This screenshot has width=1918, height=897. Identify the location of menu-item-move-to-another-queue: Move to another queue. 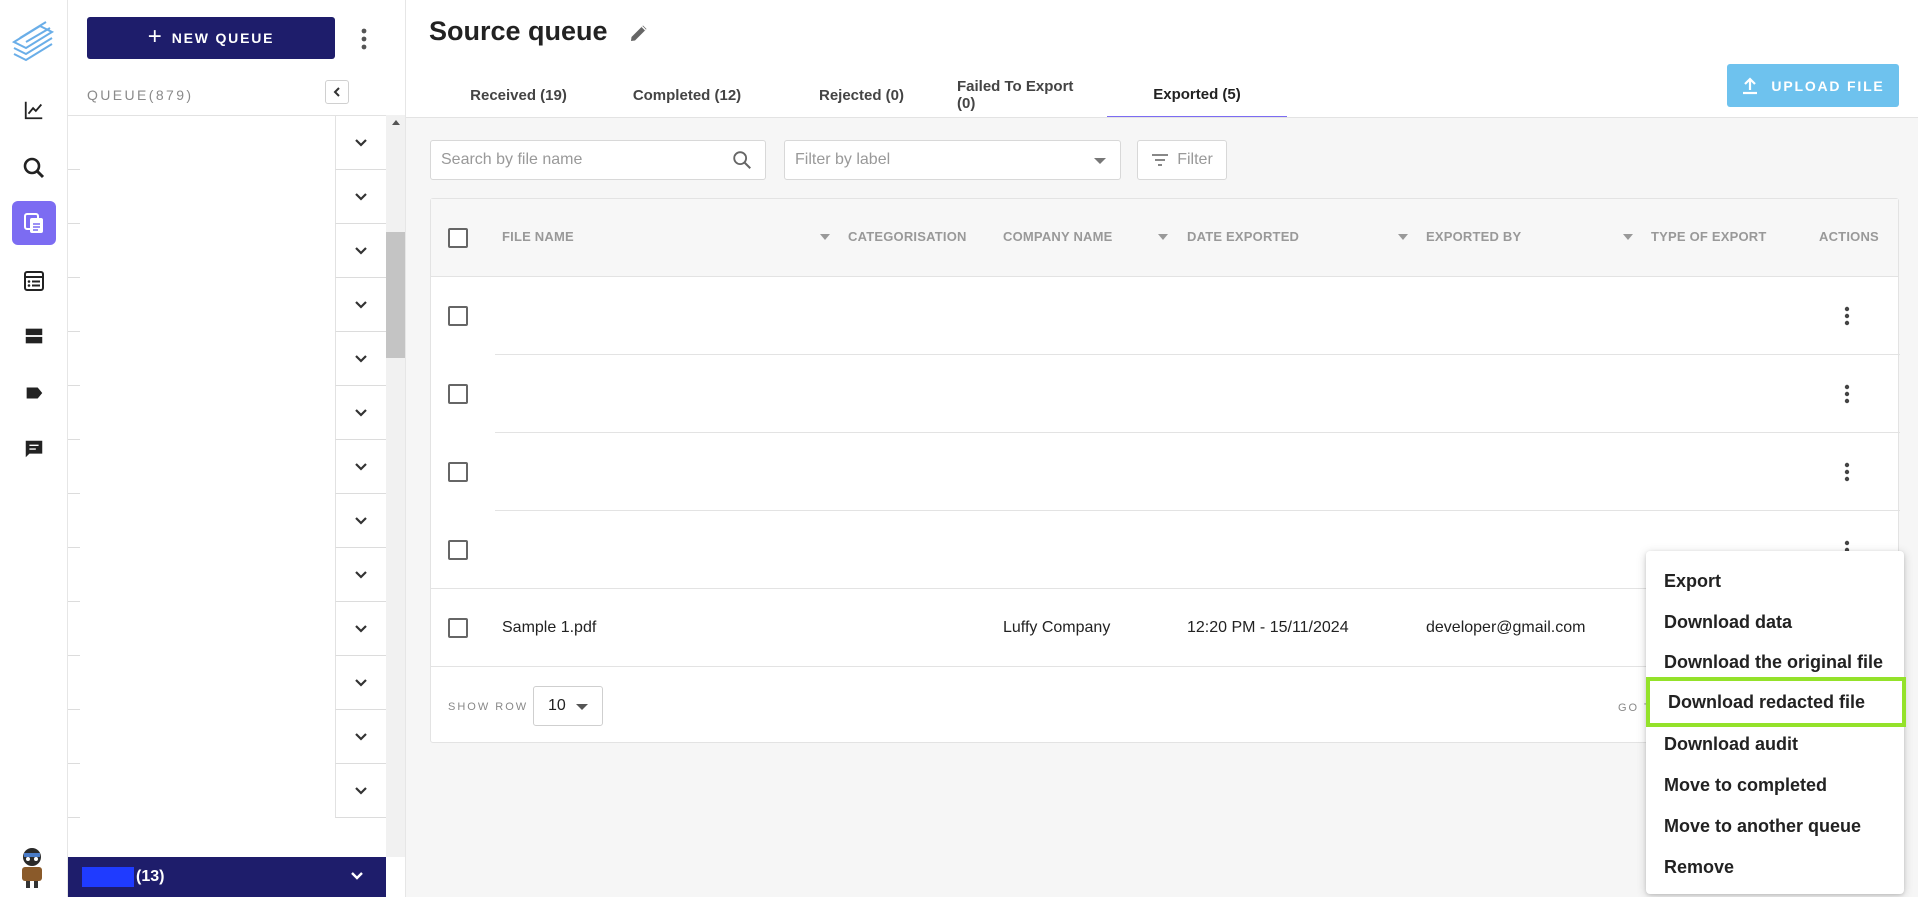
(1762, 826).